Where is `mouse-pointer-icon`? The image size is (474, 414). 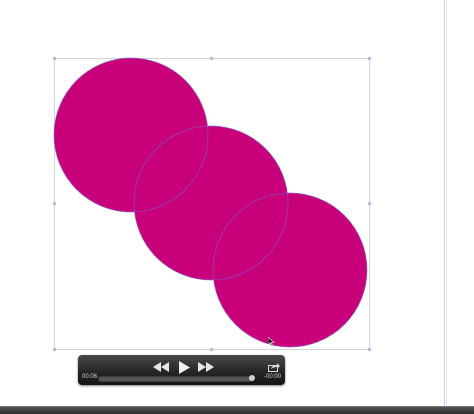 mouse-pointer-icon is located at coordinates (271, 342).